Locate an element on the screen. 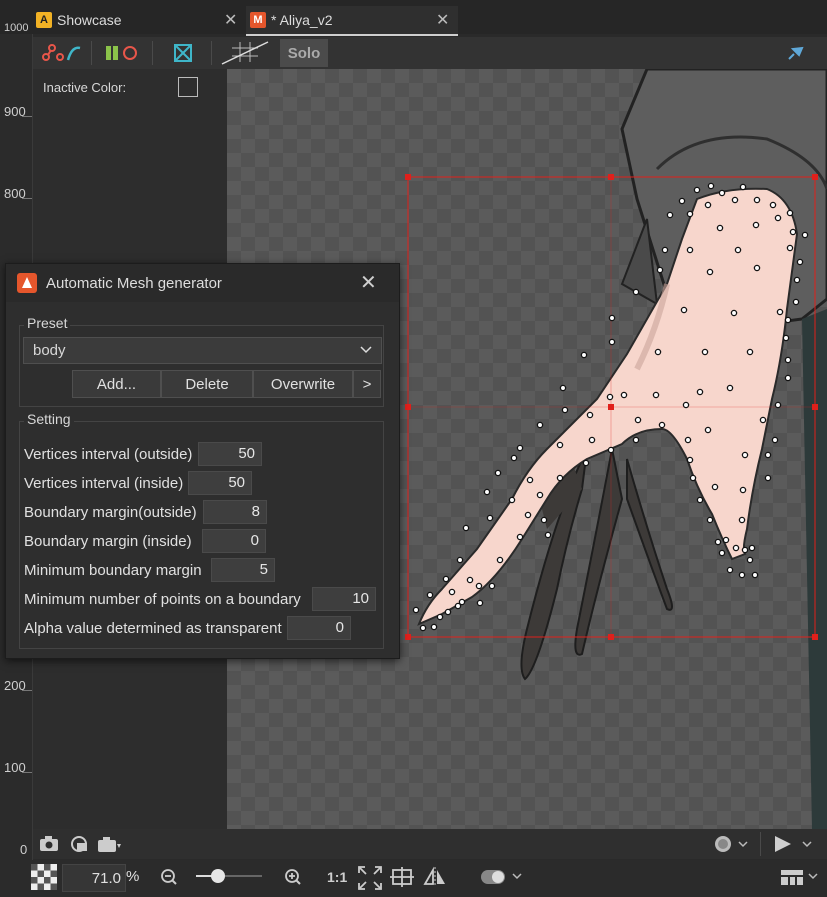  onion-skin-icon is located at coordinates (731, 846).